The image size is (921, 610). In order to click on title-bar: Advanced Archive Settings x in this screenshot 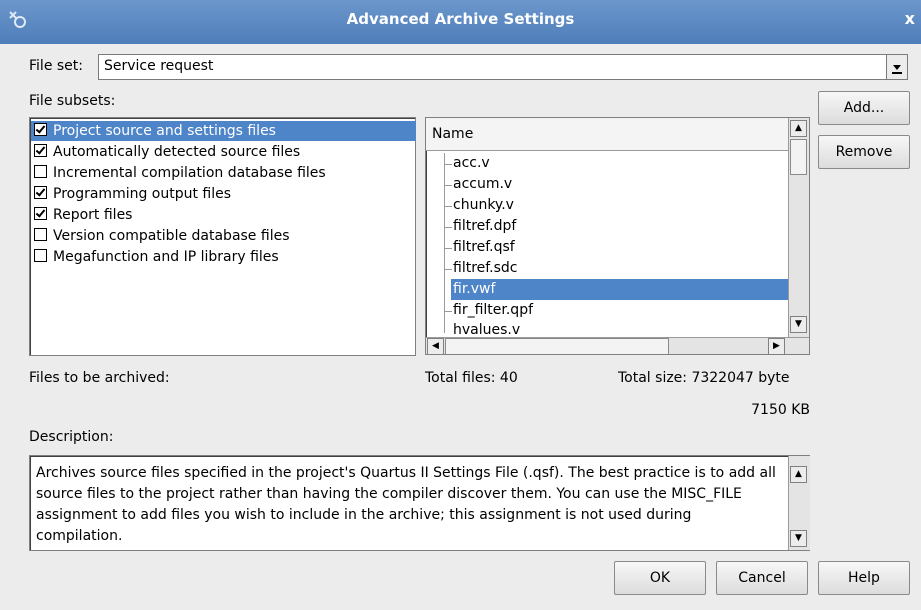, I will do `click(460, 22)`.